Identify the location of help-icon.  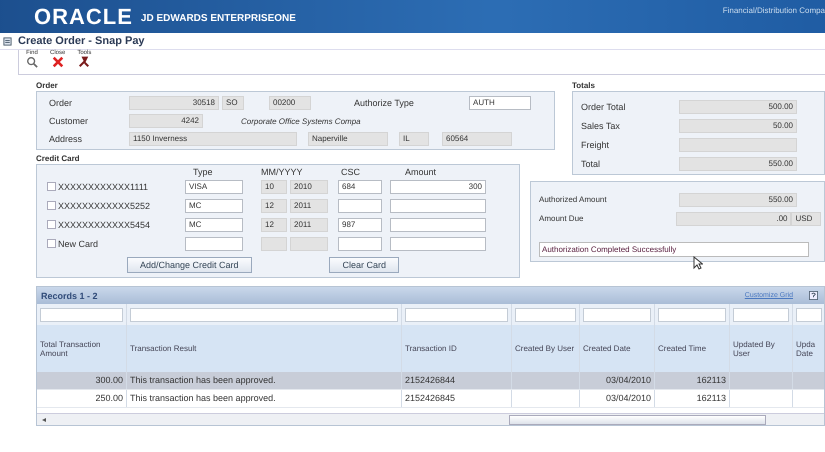
(813, 295).